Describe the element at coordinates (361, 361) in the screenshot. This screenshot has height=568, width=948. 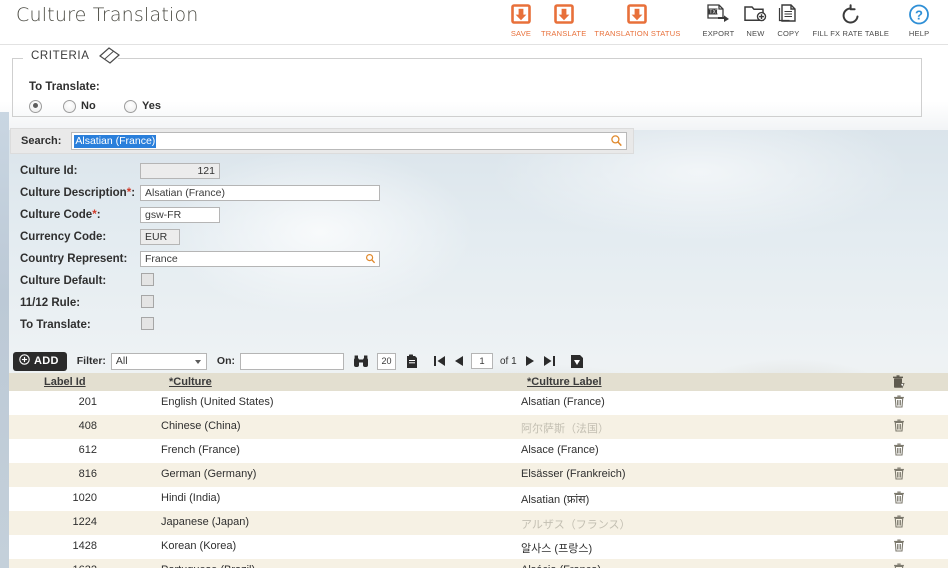
I see `binoculars-icon` at that location.